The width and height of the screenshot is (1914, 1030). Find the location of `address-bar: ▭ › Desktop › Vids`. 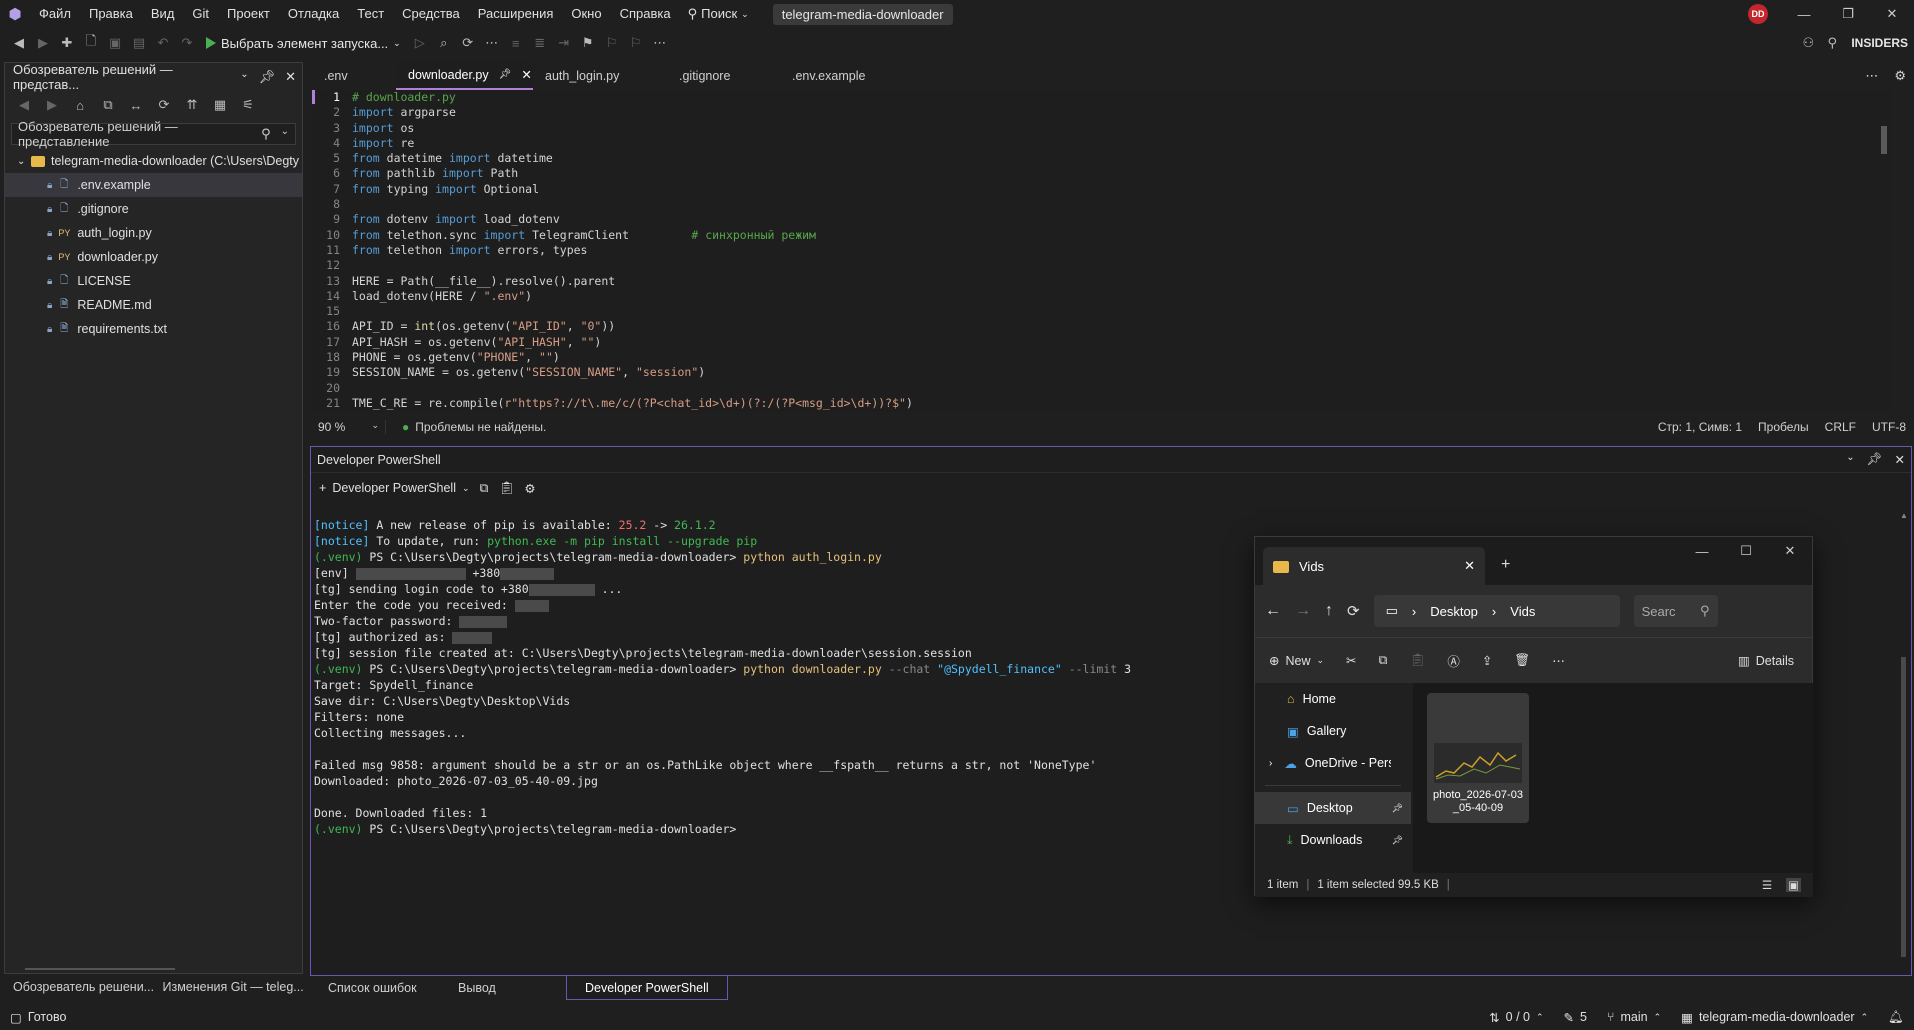

address-bar: ▭ › Desktop › Vids is located at coordinates (1496, 611).